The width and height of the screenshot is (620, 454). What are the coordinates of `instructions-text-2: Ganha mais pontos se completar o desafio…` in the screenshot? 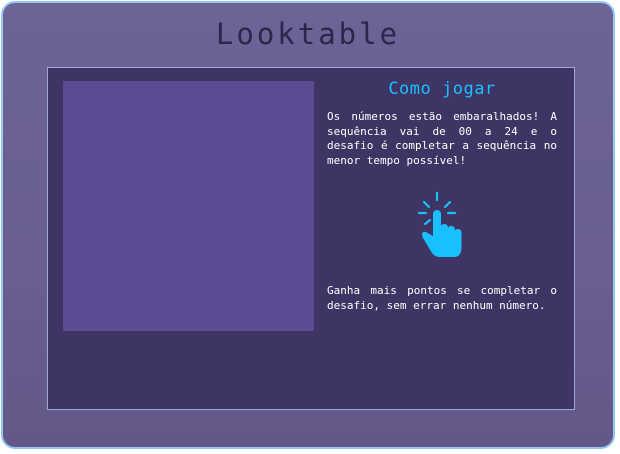 It's located at (442, 298).